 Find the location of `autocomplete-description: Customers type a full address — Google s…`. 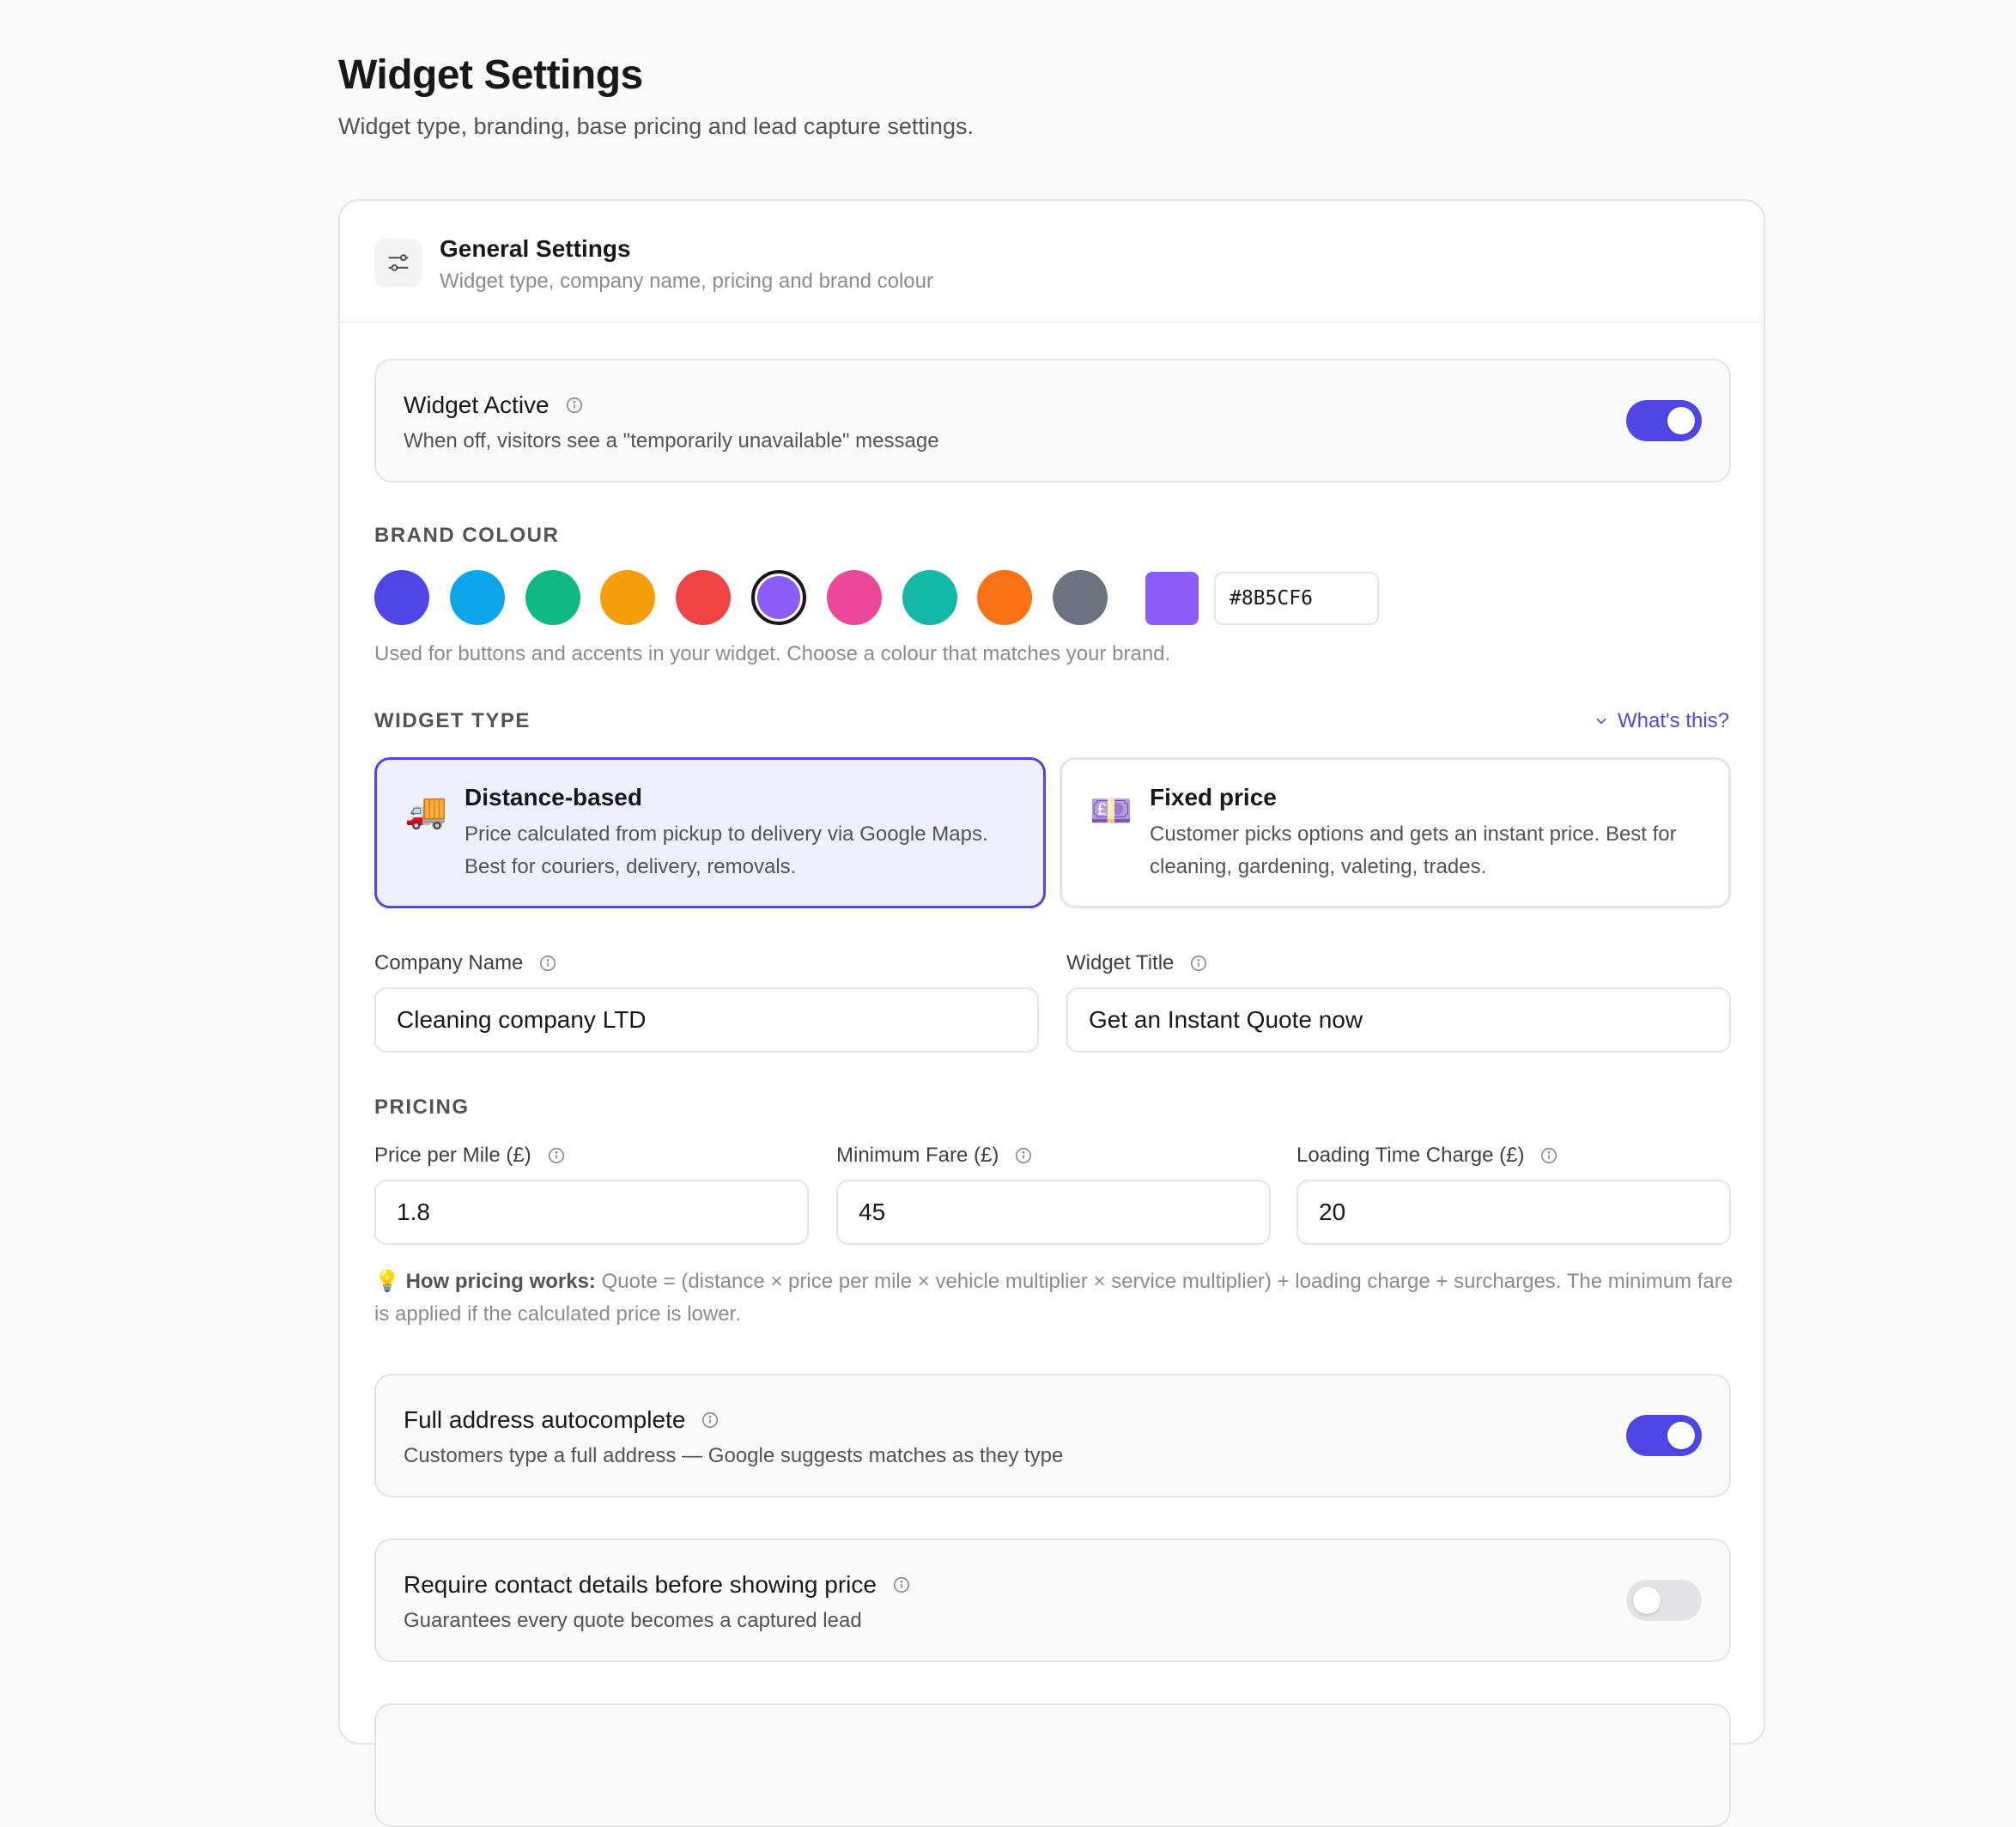

autocomplete-description: Customers type a full address — Google s… is located at coordinates (734, 1455).